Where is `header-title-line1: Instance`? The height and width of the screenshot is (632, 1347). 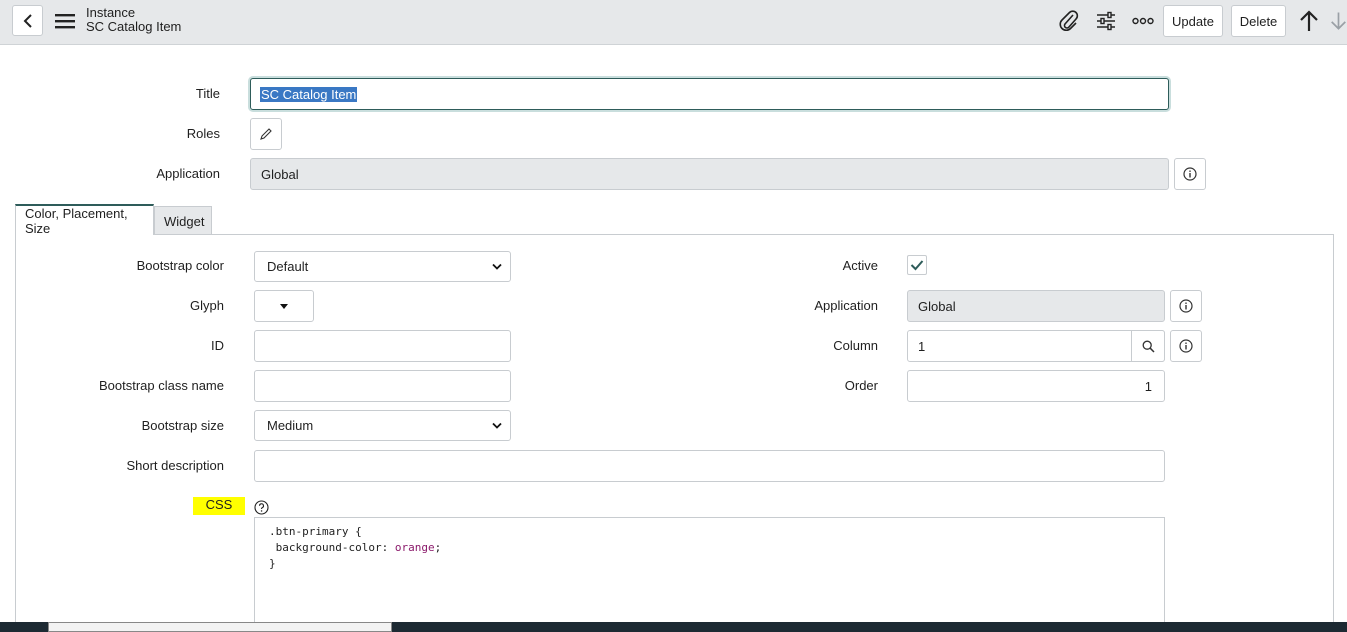
header-title-line1: Instance is located at coordinates (111, 12).